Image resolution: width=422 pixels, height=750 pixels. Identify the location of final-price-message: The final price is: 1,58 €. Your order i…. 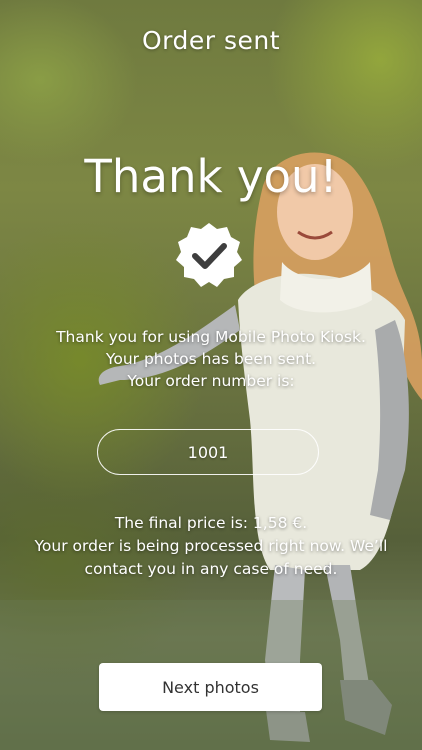
(211, 546).